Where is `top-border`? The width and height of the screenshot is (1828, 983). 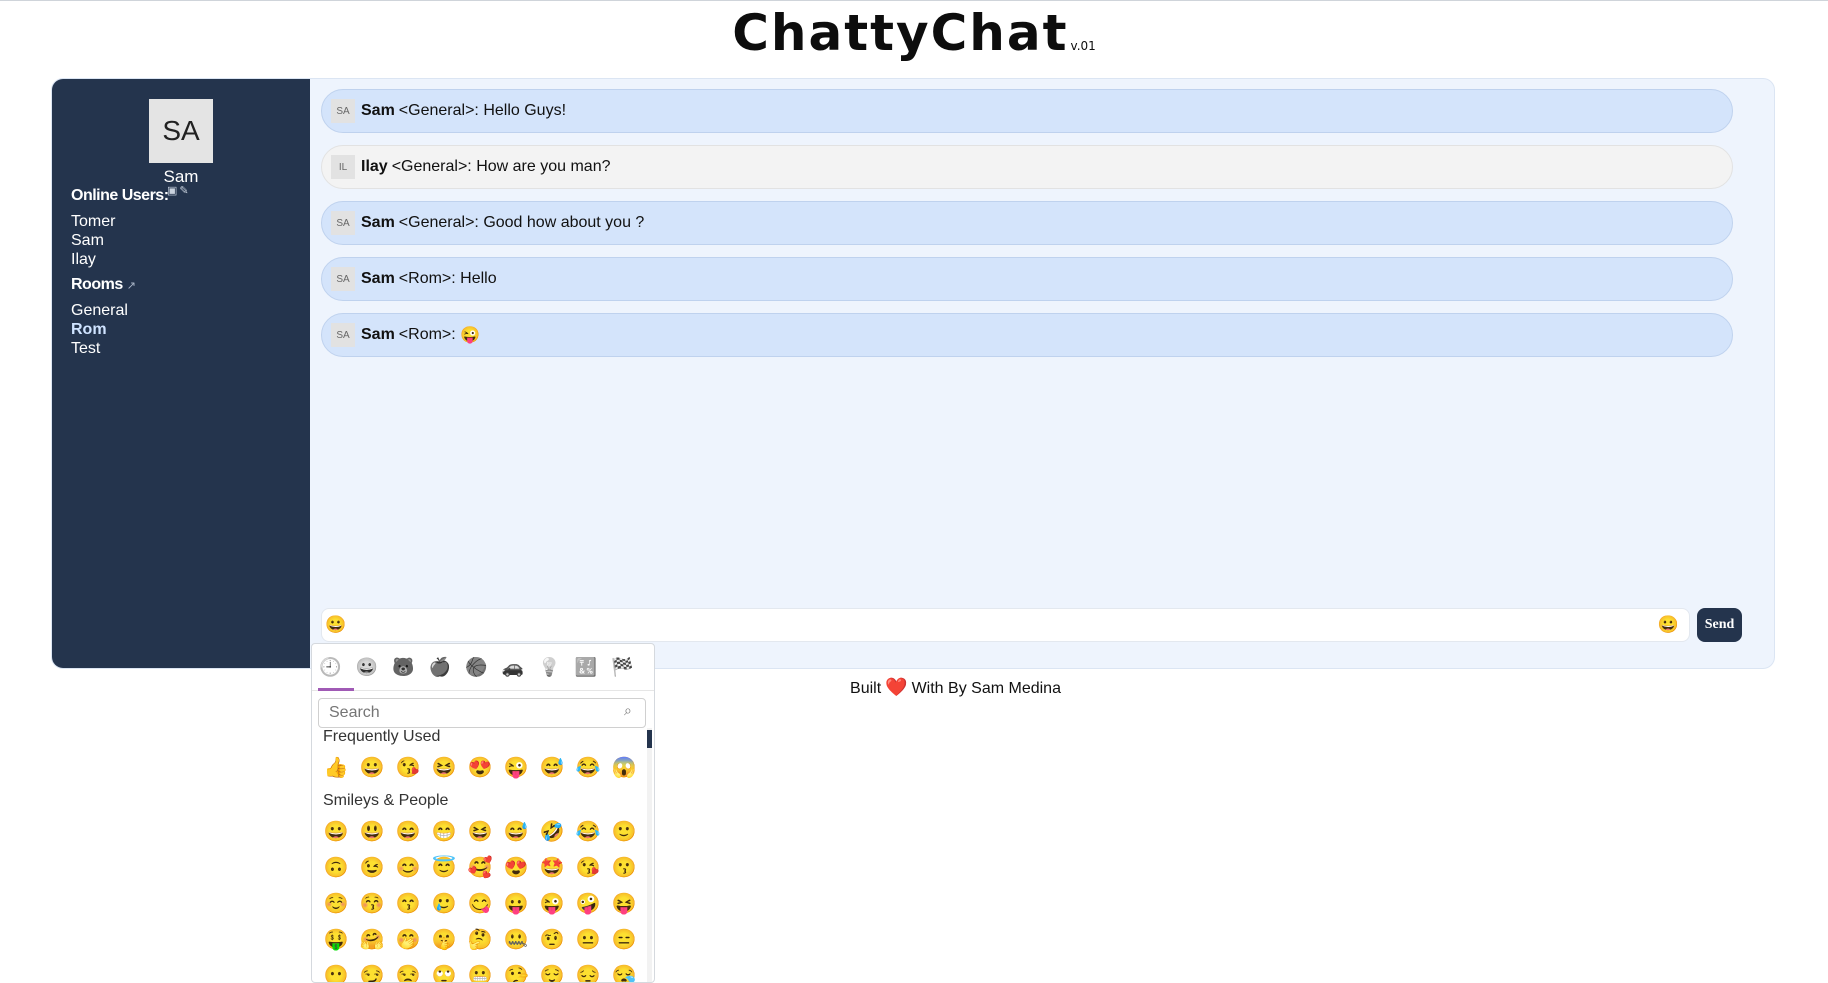
top-border is located at coordinates (914, 0).